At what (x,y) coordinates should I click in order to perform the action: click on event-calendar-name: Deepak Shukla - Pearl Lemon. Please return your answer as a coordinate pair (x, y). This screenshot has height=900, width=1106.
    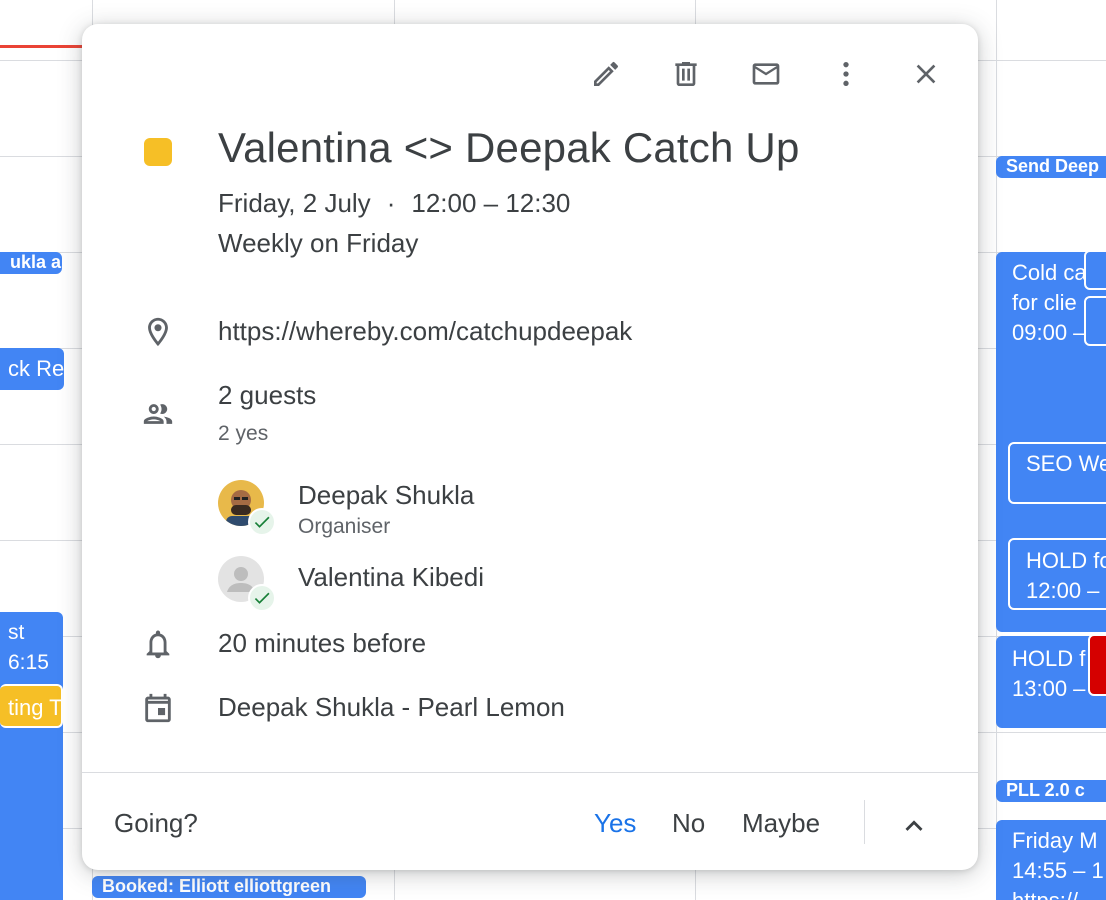
    Looking at the image, I should click on (391, 707).